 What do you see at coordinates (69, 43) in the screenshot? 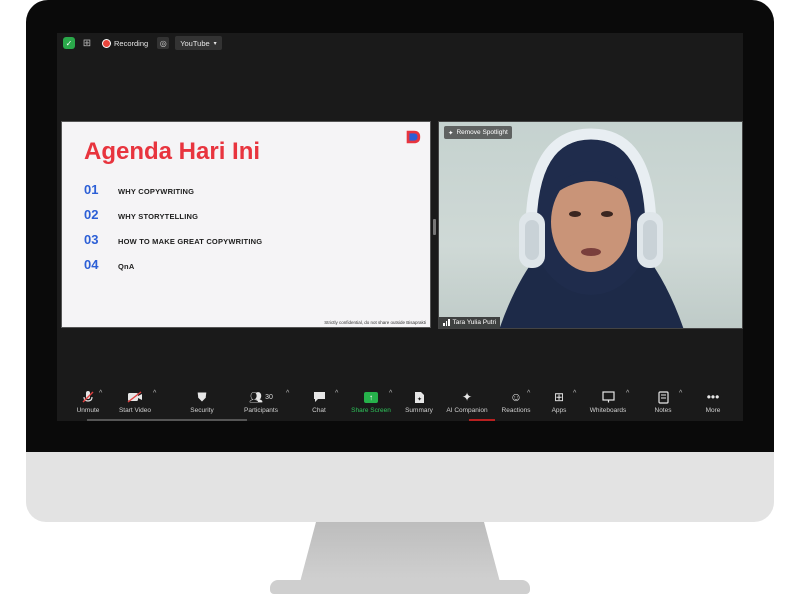
I see `encryption-shield-icon: ✓` at bounding box center [69, 43].